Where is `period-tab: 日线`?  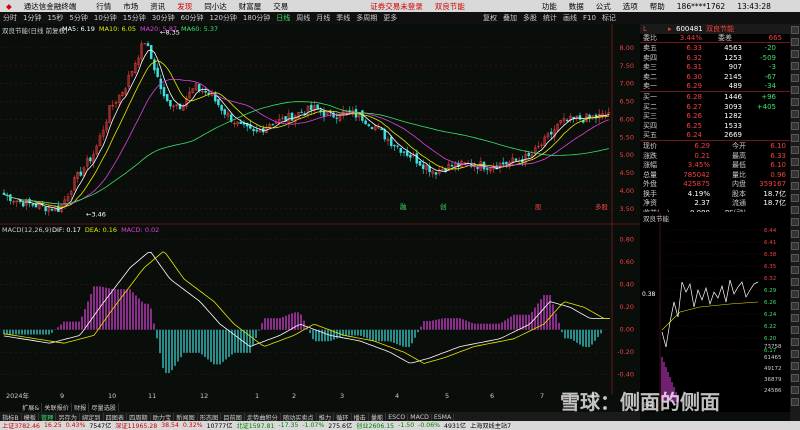 period-tab: 日线 is located at coordinates (283, 18).